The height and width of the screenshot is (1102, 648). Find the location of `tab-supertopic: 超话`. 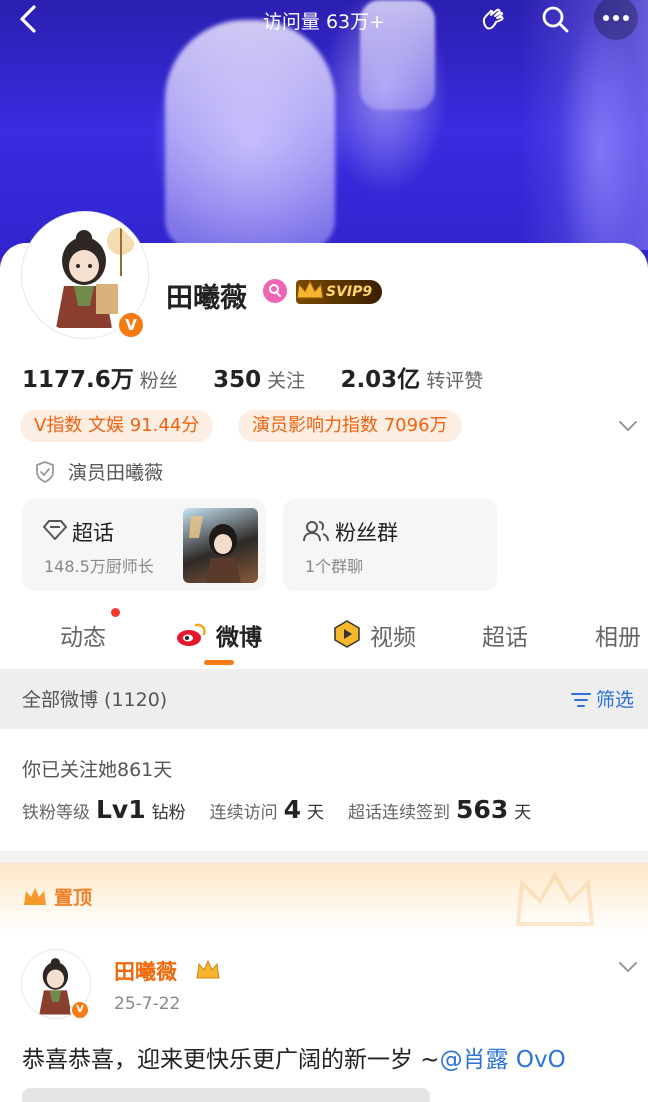

tab-supertopic: 超话 is located at coordinates (505, 635).